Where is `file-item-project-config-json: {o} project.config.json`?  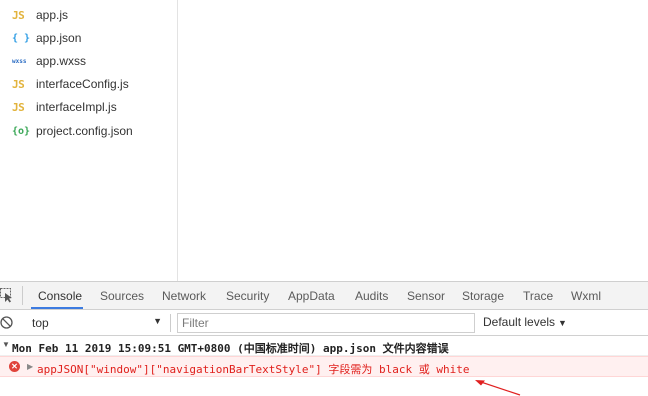 file-item-project-config-json: {o} project.config.json is located at coordinates (72, 131).